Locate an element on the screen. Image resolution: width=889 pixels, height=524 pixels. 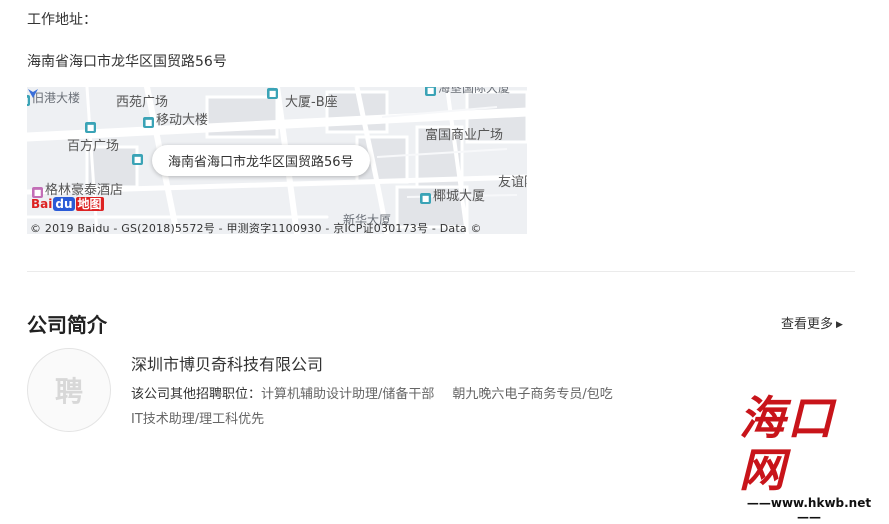
job-link: 朝九晚六电子商务专员/包吃 is located at coordinates (532, 394).